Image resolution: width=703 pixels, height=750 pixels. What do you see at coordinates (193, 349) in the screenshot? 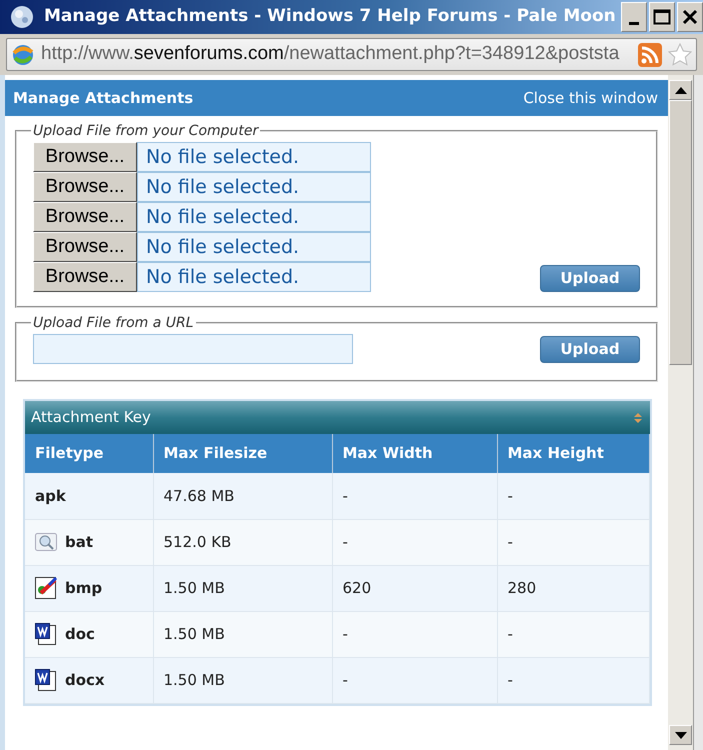
I see `url-input-field` at bounding box center [193, 349].